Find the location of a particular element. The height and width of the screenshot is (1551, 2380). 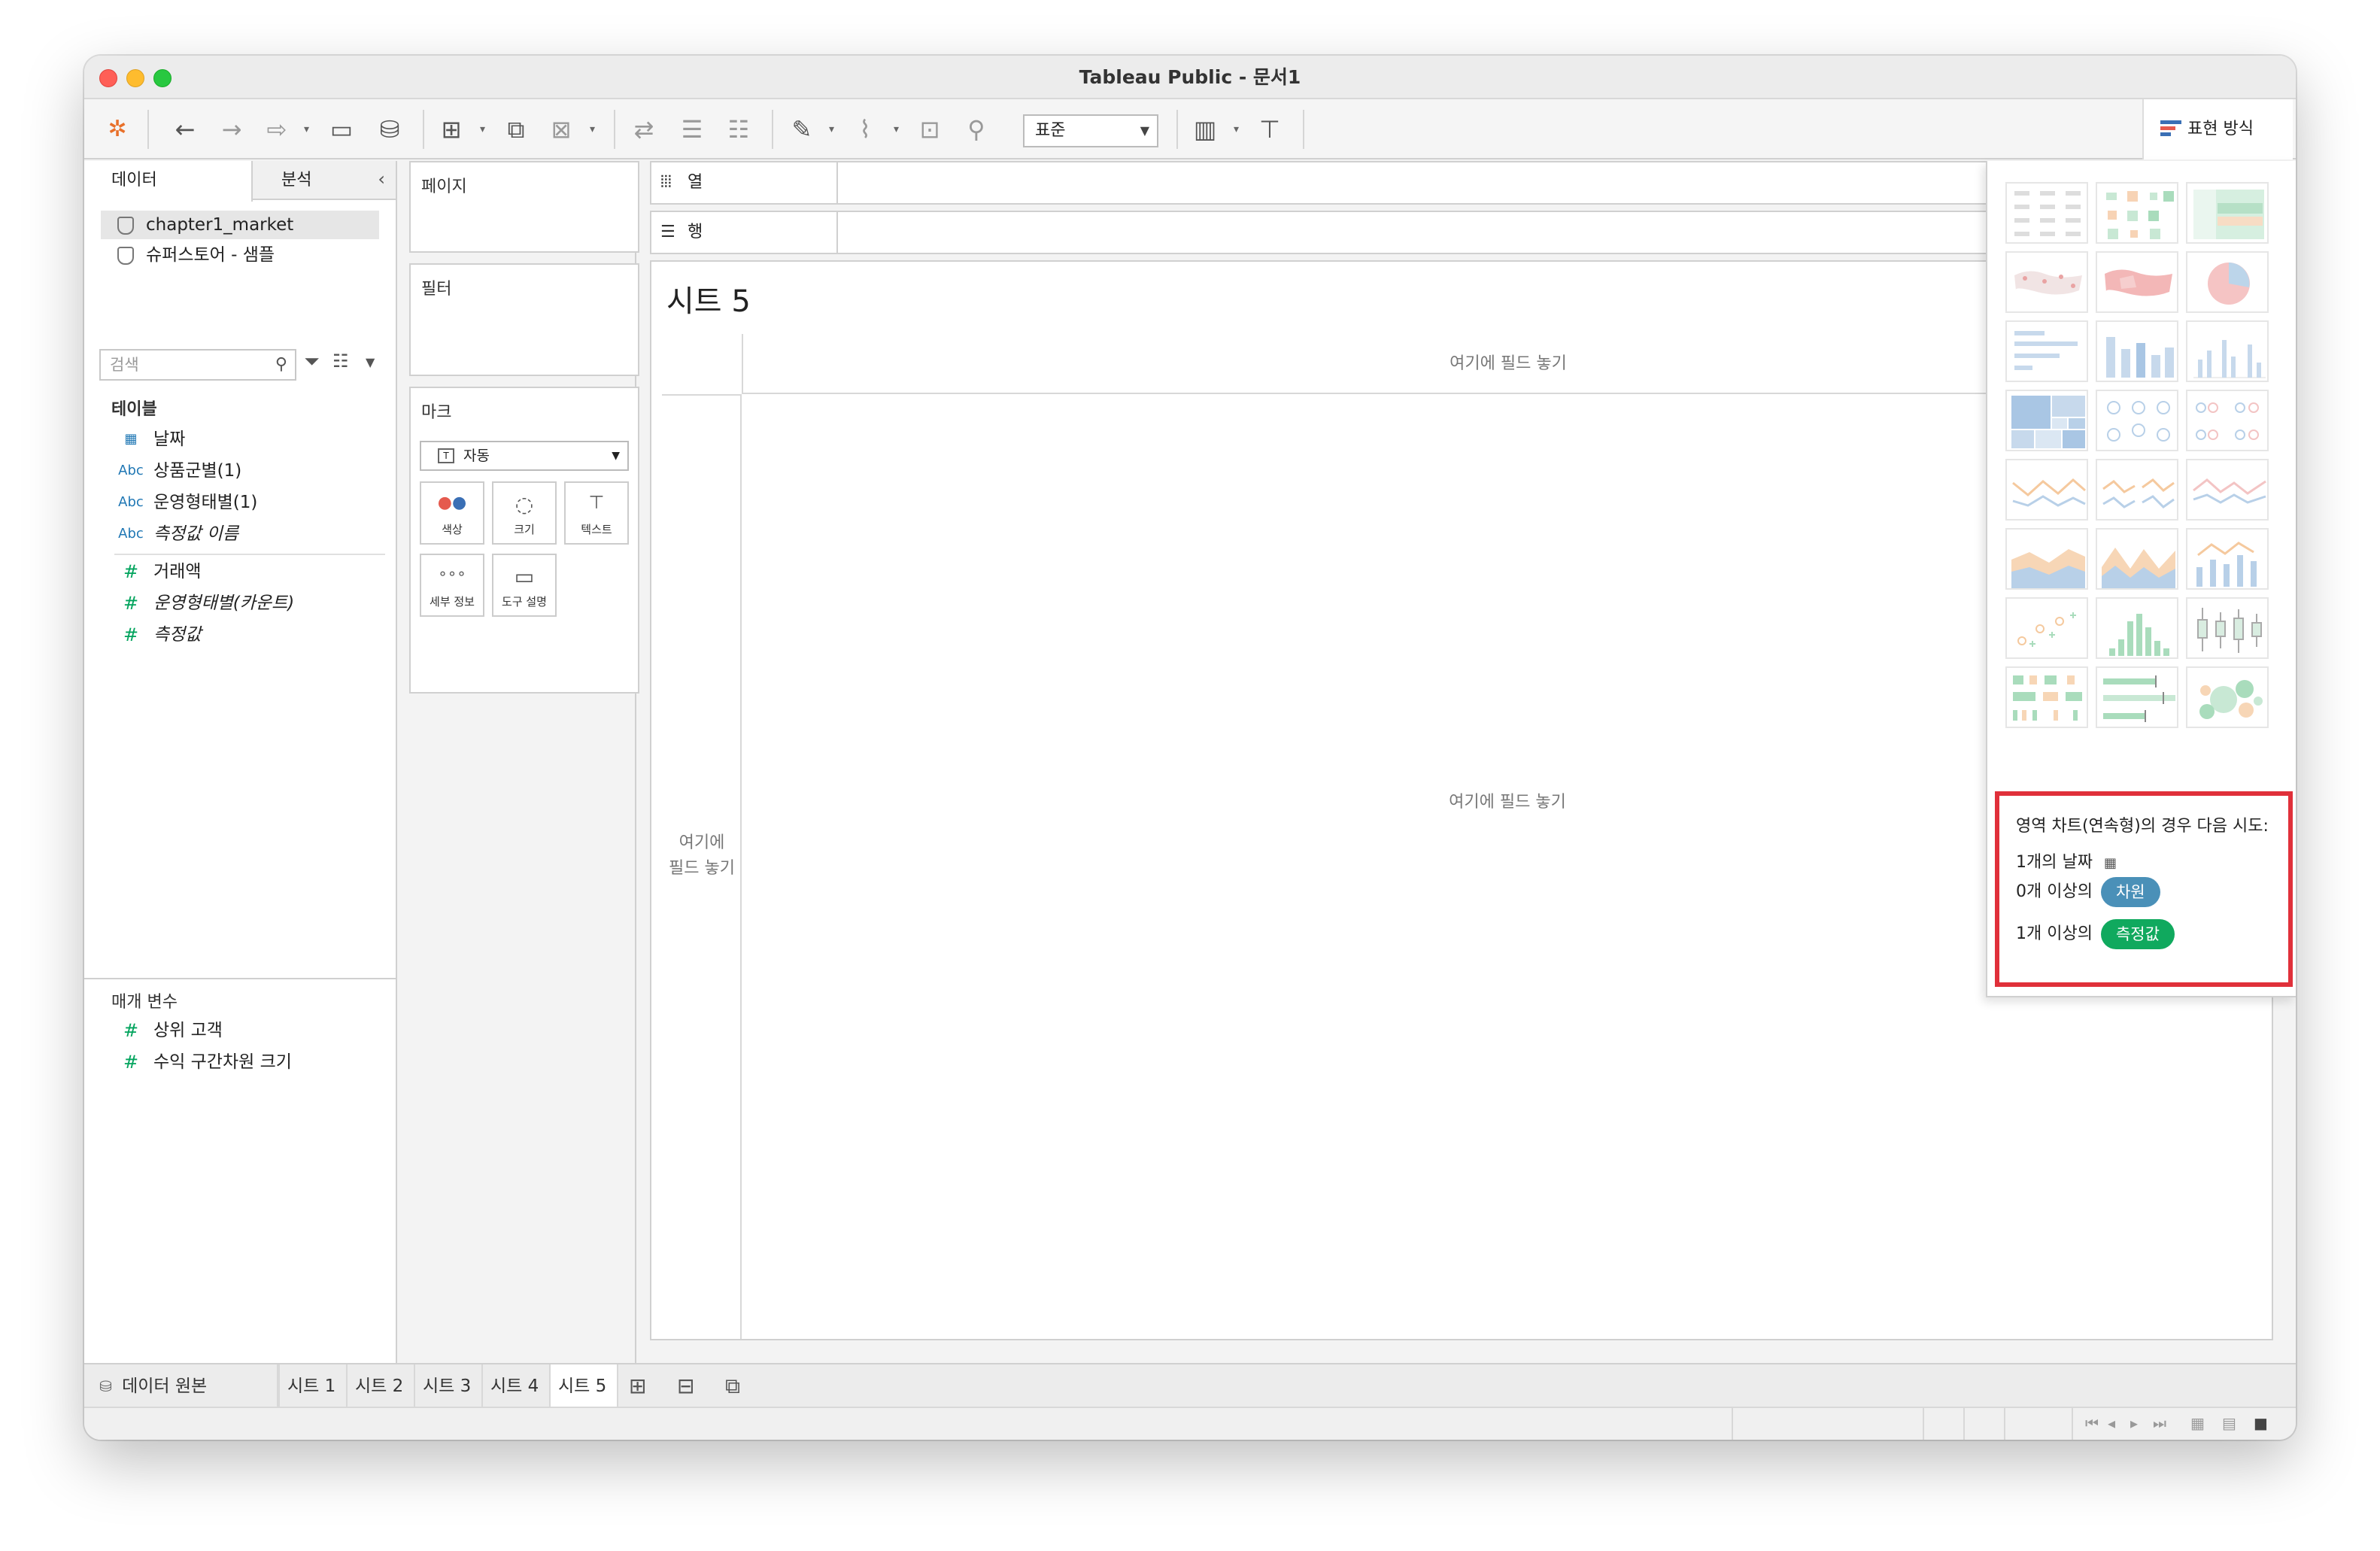

filters-shelf: 필터 is located at coordinates (524, 320).